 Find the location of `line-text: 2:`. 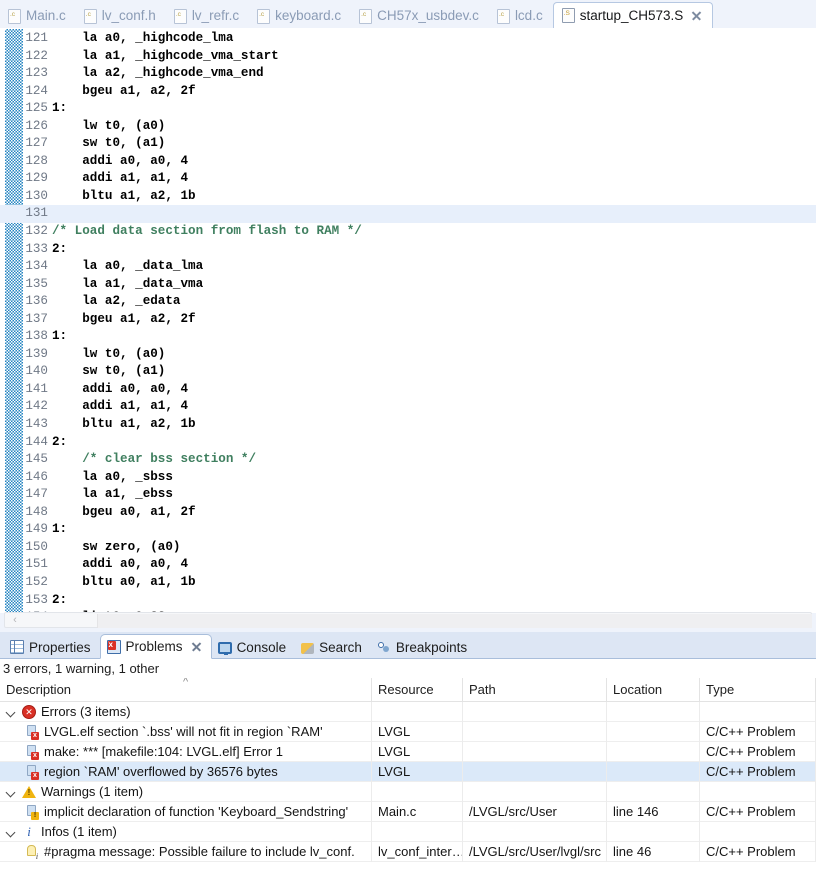

line-text: 2: is located at coordinates (60, 441).